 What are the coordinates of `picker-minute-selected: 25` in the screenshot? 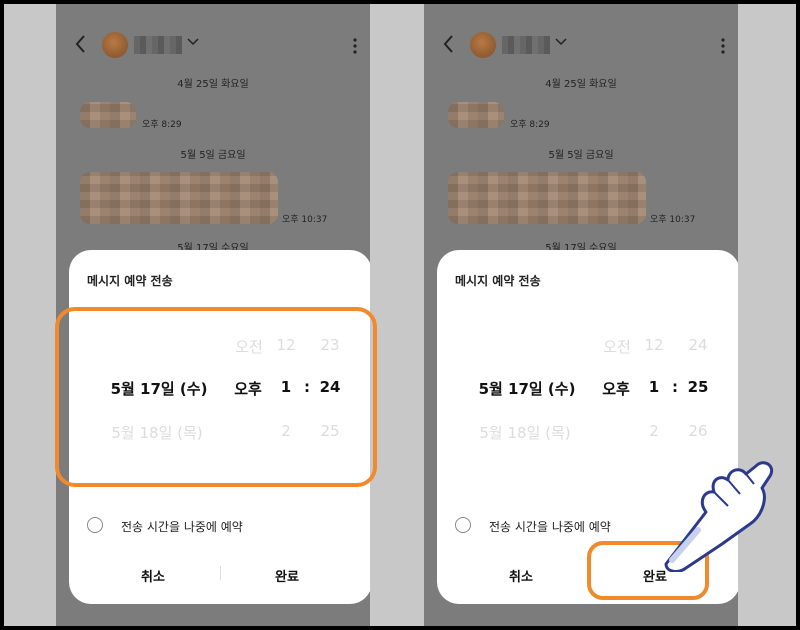 It's located at (698, 387).